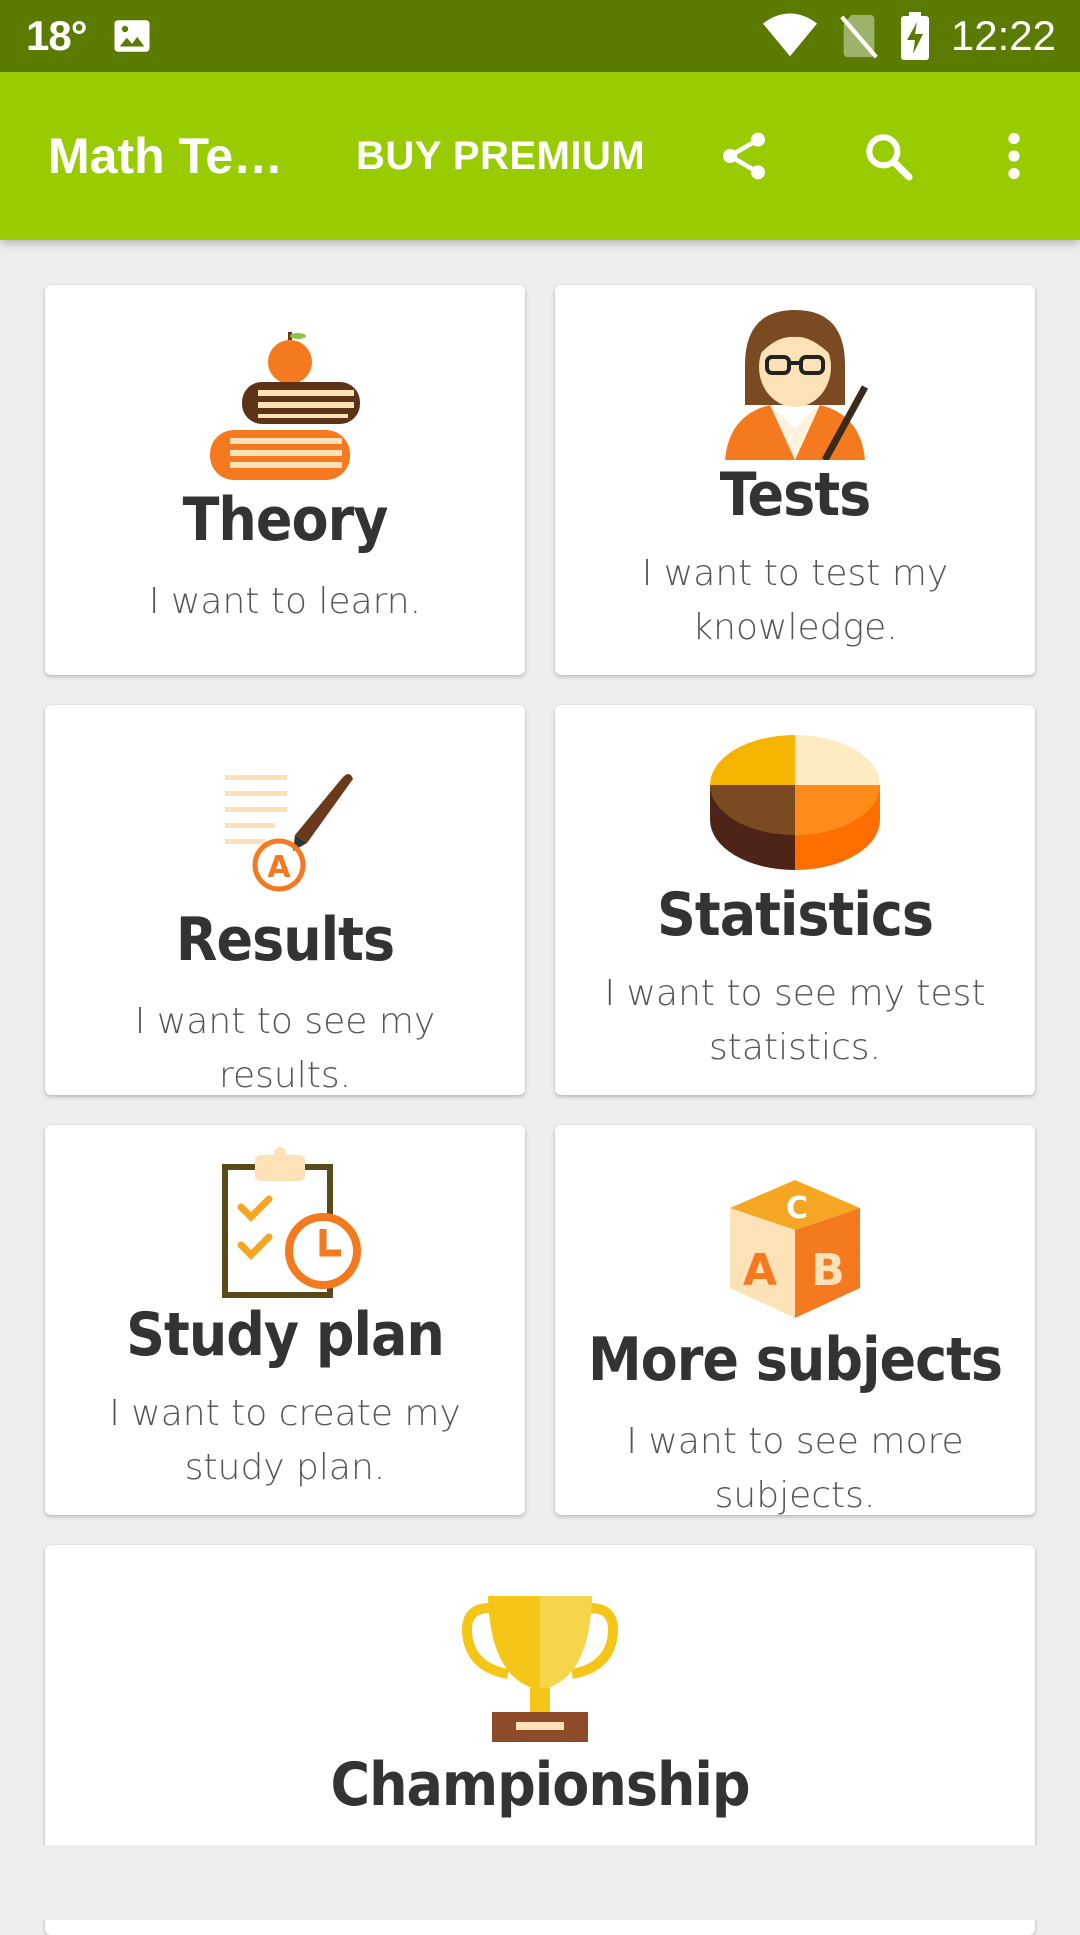 The height and width of the screenshot is (1935, 1080). I want to click on app-bar: Math Te… BUY PREMIUM, so click(540, 156).